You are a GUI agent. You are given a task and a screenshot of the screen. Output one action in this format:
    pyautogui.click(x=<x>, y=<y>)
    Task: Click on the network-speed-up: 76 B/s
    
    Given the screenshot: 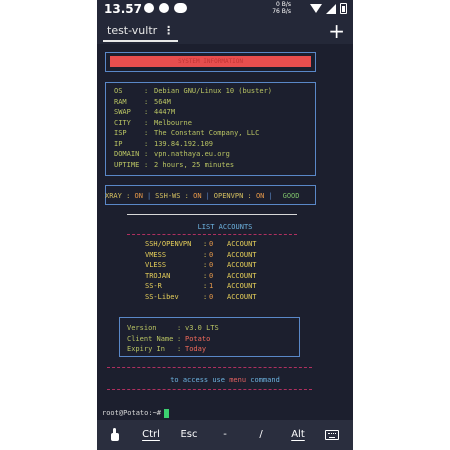 What is the action you would take?
    pyautogui.click(x=281, y=11)
    